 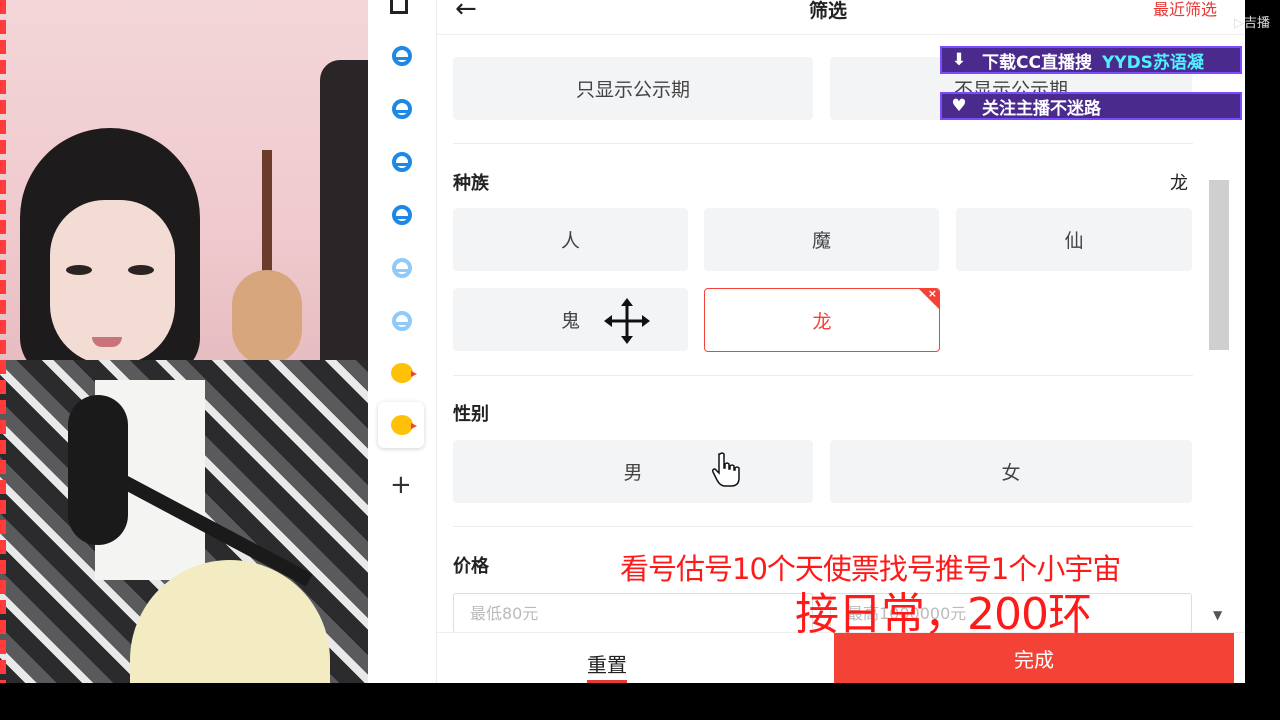 I want to click on corner-watermark: ▷吉播, so click(x=1252, y=23).